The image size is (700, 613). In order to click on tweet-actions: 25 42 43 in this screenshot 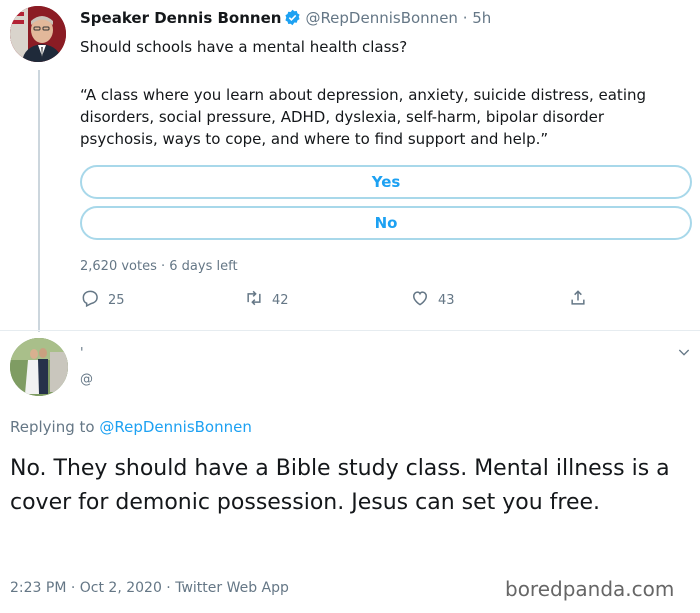, I will do `click(340, 300)`.